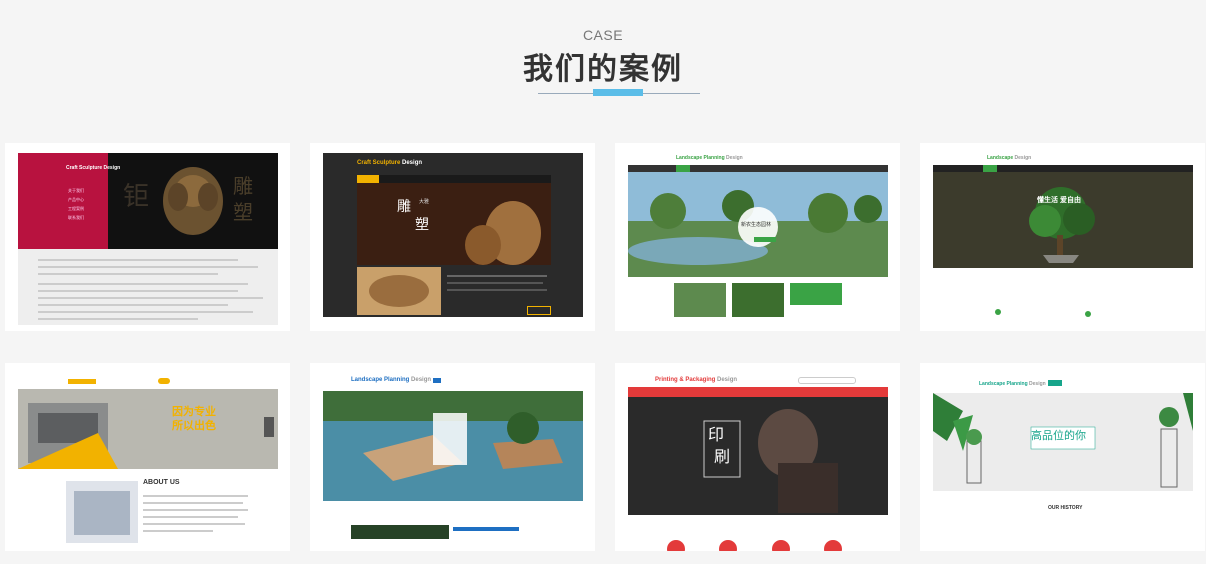 The height and width of the screenshot is (564, 1206). What do you see at coordinates (243, 212) in the screenshot?
I see `svg-text: 塑` at bounding box center [243, 212].